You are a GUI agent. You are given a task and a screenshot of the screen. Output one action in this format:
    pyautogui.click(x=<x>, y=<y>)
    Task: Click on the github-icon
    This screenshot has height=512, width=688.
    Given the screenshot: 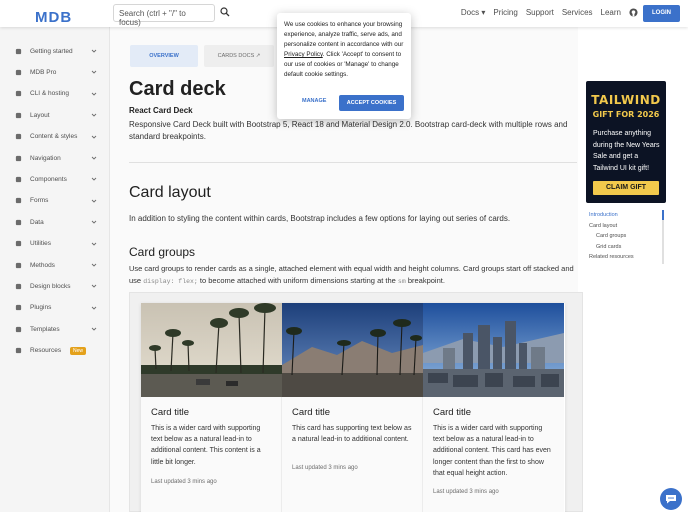 What is the action you would take?
    pyautogui.click(x=633, y=12)
    